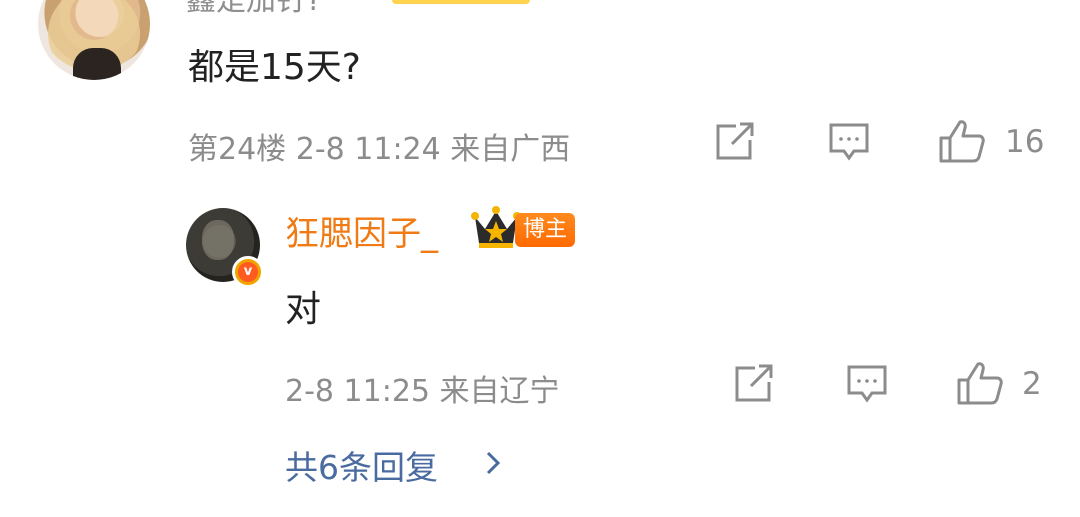 The height and width of the screenshot is (517, 1080). Describe the element at coordinates (368, 149) in the screenshot. I see `comment-time: 2-8 11:24` at that location.